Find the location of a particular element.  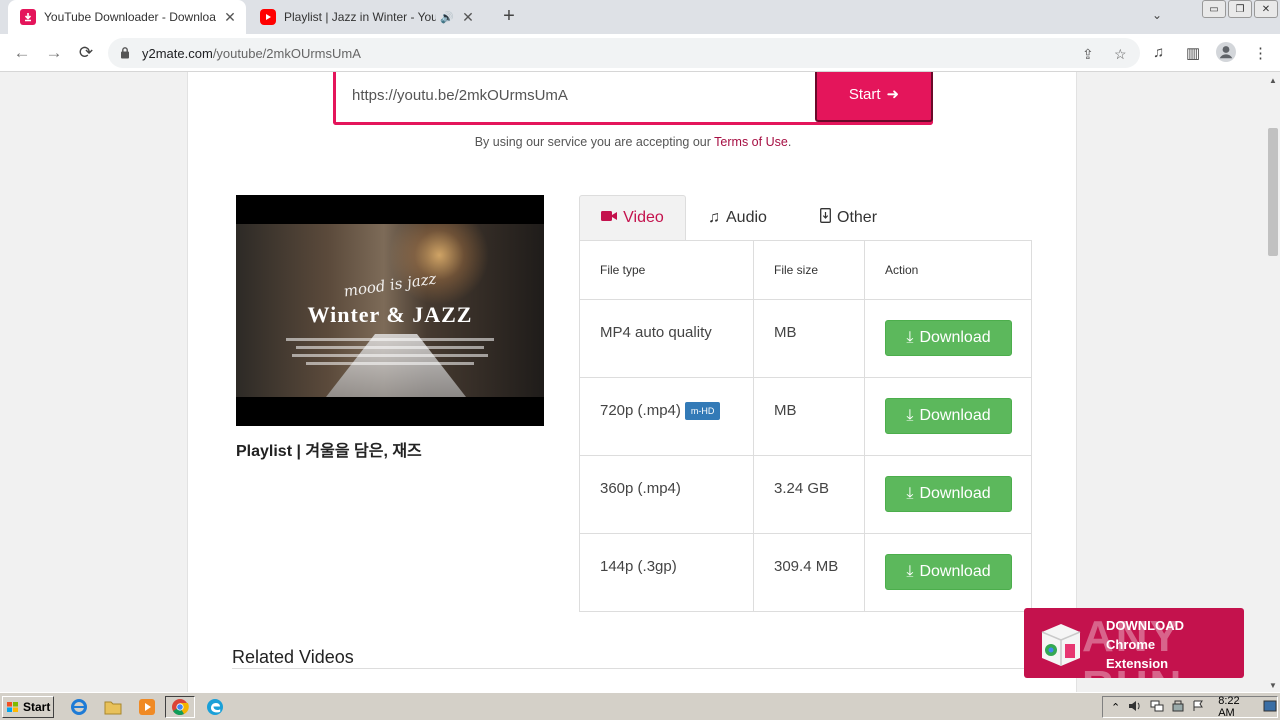

windows-logo-icon is located at coordinates (12, 707).